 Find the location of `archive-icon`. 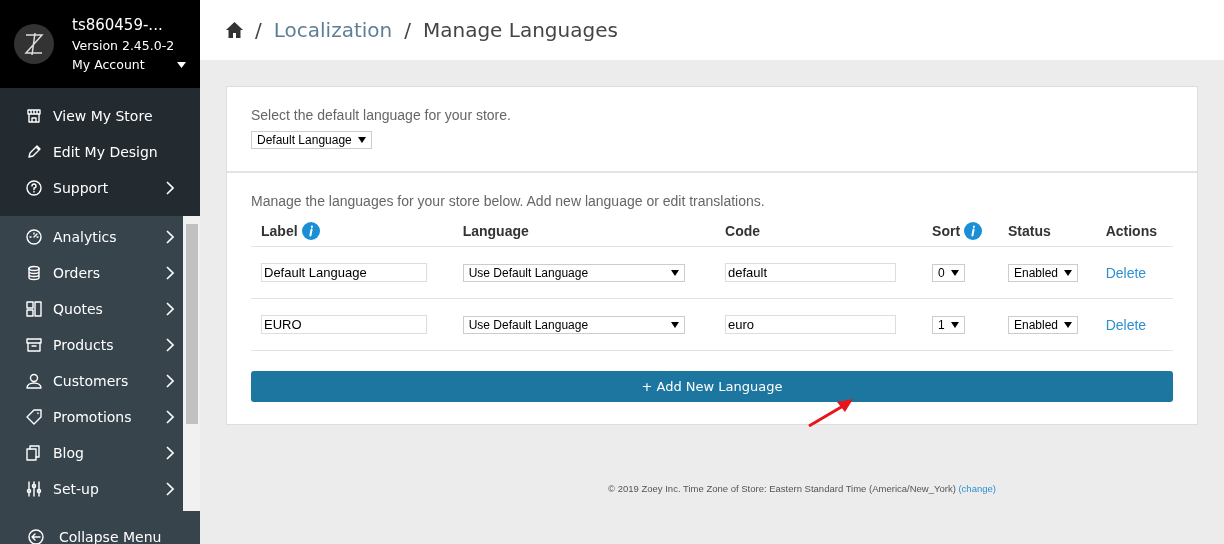

archive-icon is located at coordinates (34, 345).